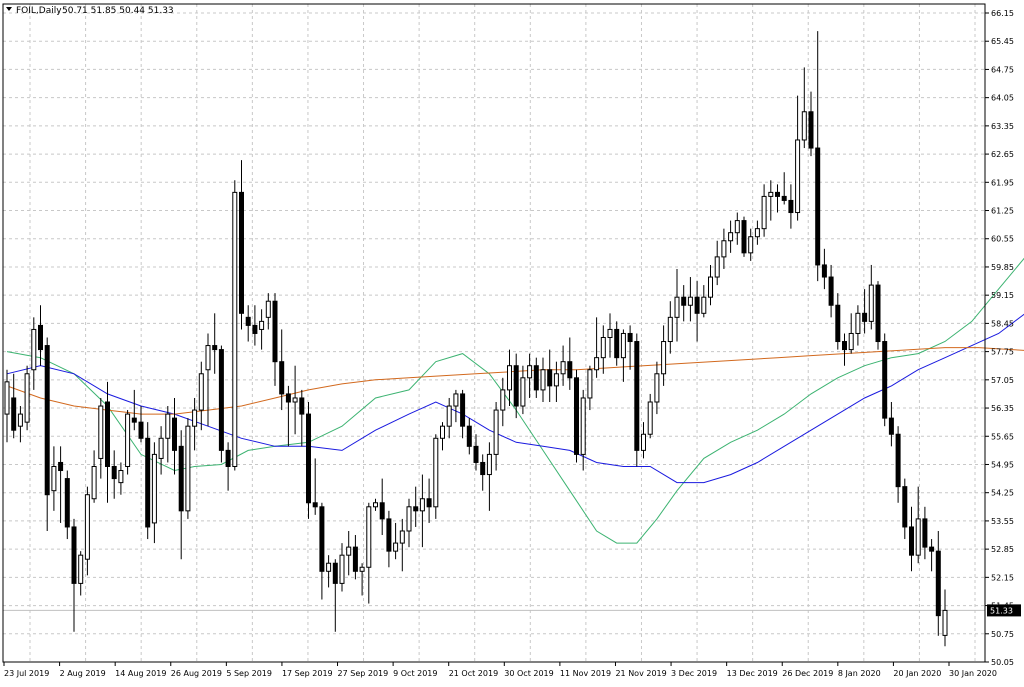 Image resolution: width=1024 pixels, height=687 pixels. What do you see at coordinates (9, 9) in the screenshot?
I see `chart-menu-triangle-icon` at bounding box center [9, 9].